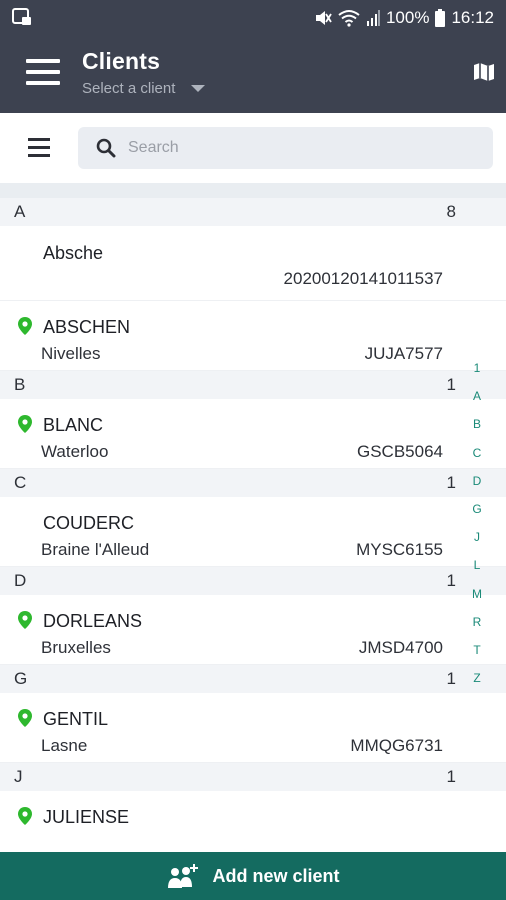 The width and height of the screenshot is (506, 900). Describe the element at coordinates (253, 74) in the screenshot. I see `app-bar: Clients Select a client` at that location.